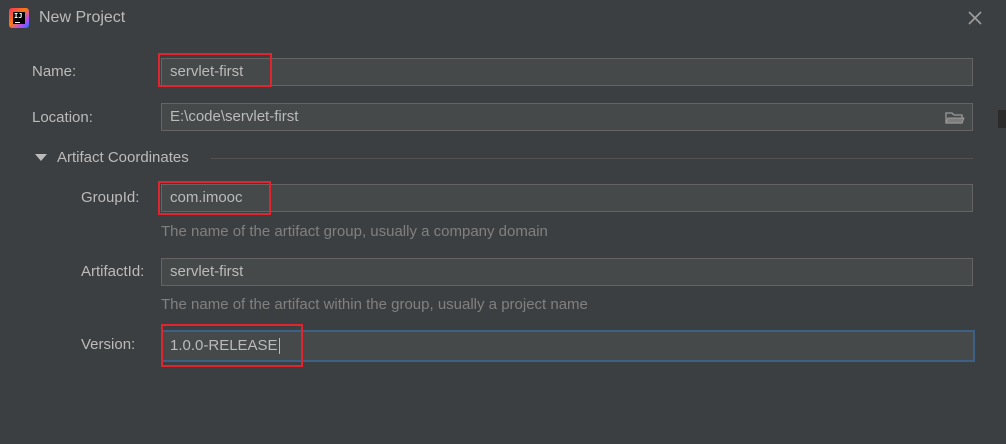  What do you see at coordinates (54, 71) in the screenshot?
I see `name-label: Name:` at bounding box center [54, 71].